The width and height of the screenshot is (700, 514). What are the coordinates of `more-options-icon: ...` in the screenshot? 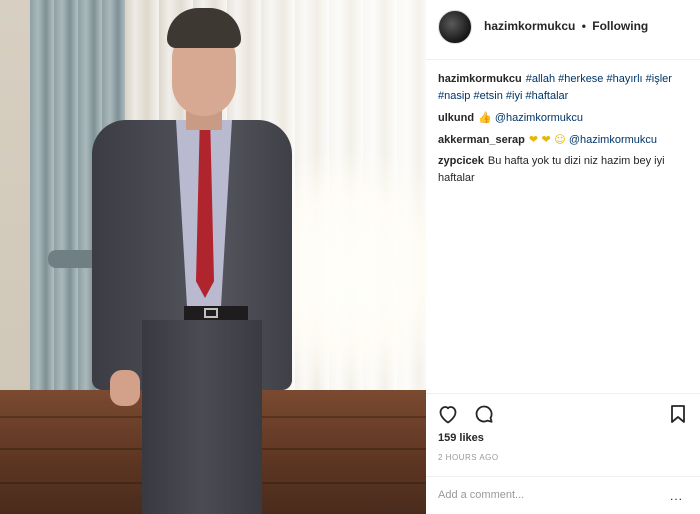 It's located at (676, 496).